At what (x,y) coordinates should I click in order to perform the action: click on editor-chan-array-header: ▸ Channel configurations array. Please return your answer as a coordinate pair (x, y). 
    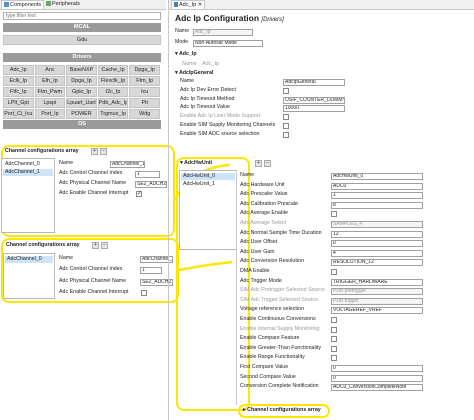
    Looking at the image, I should click on (282, 410).